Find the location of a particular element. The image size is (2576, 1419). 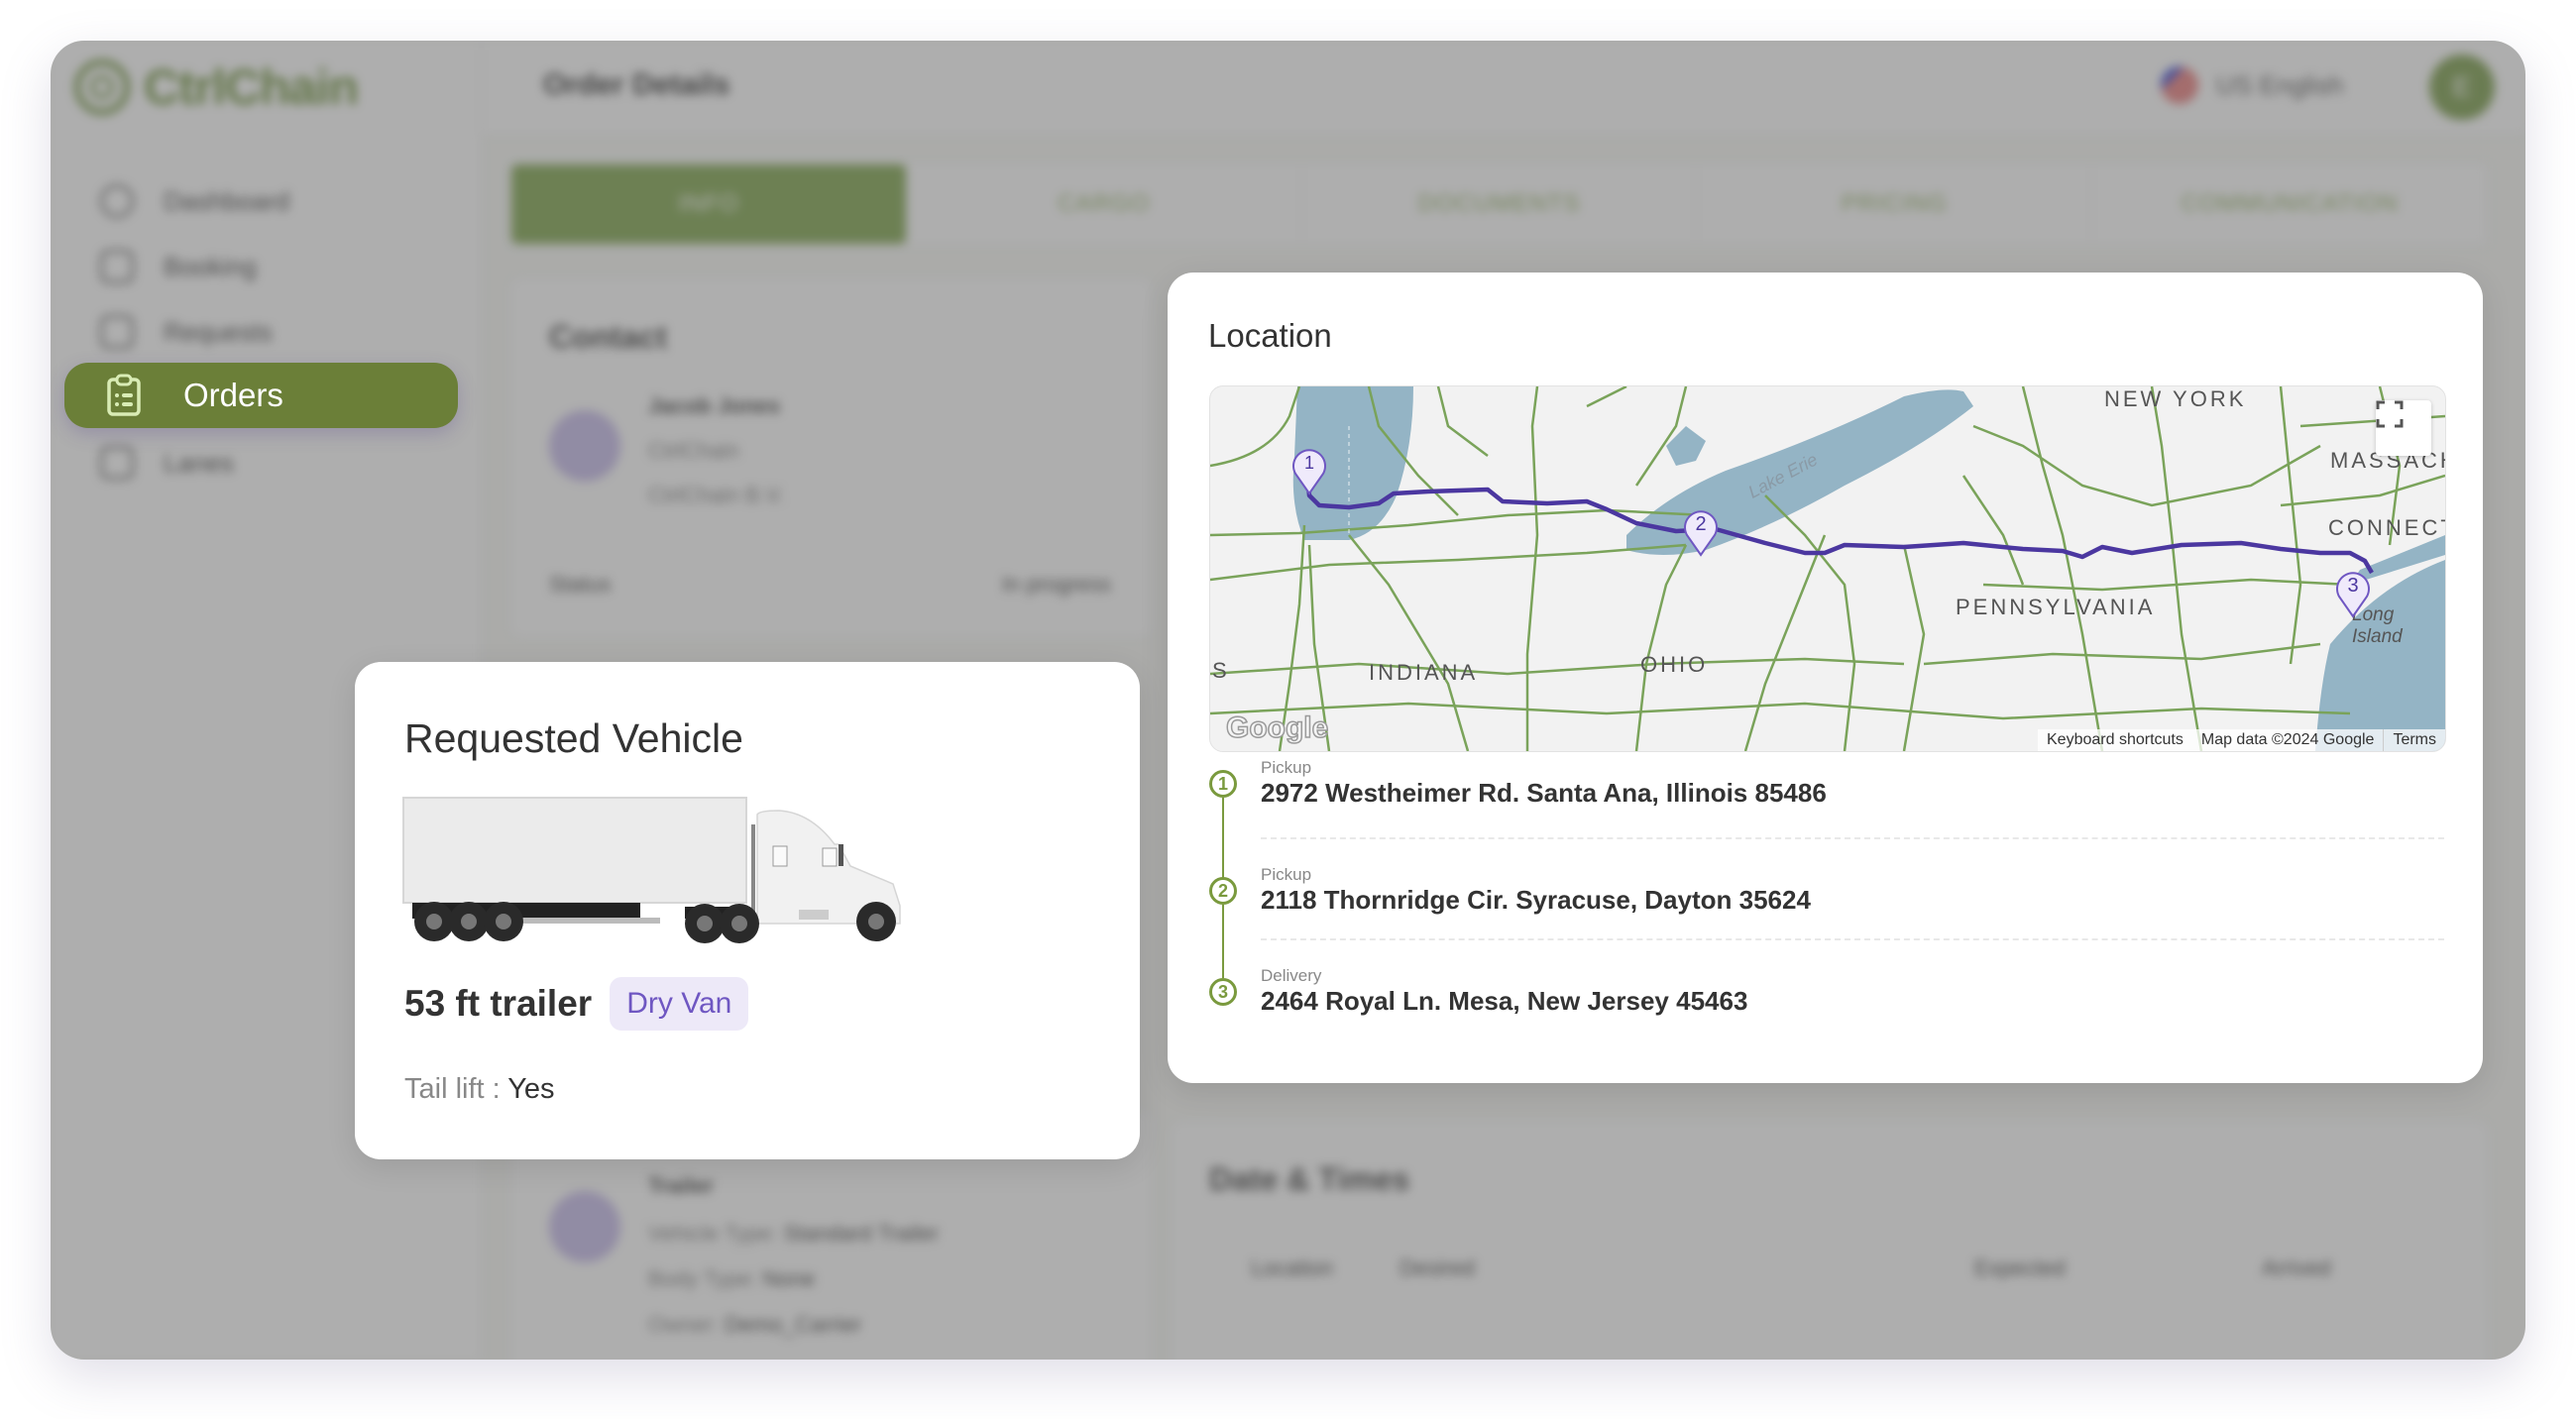

vehicle-type-badge: Dry Van is located at coordinates (679, 1004).